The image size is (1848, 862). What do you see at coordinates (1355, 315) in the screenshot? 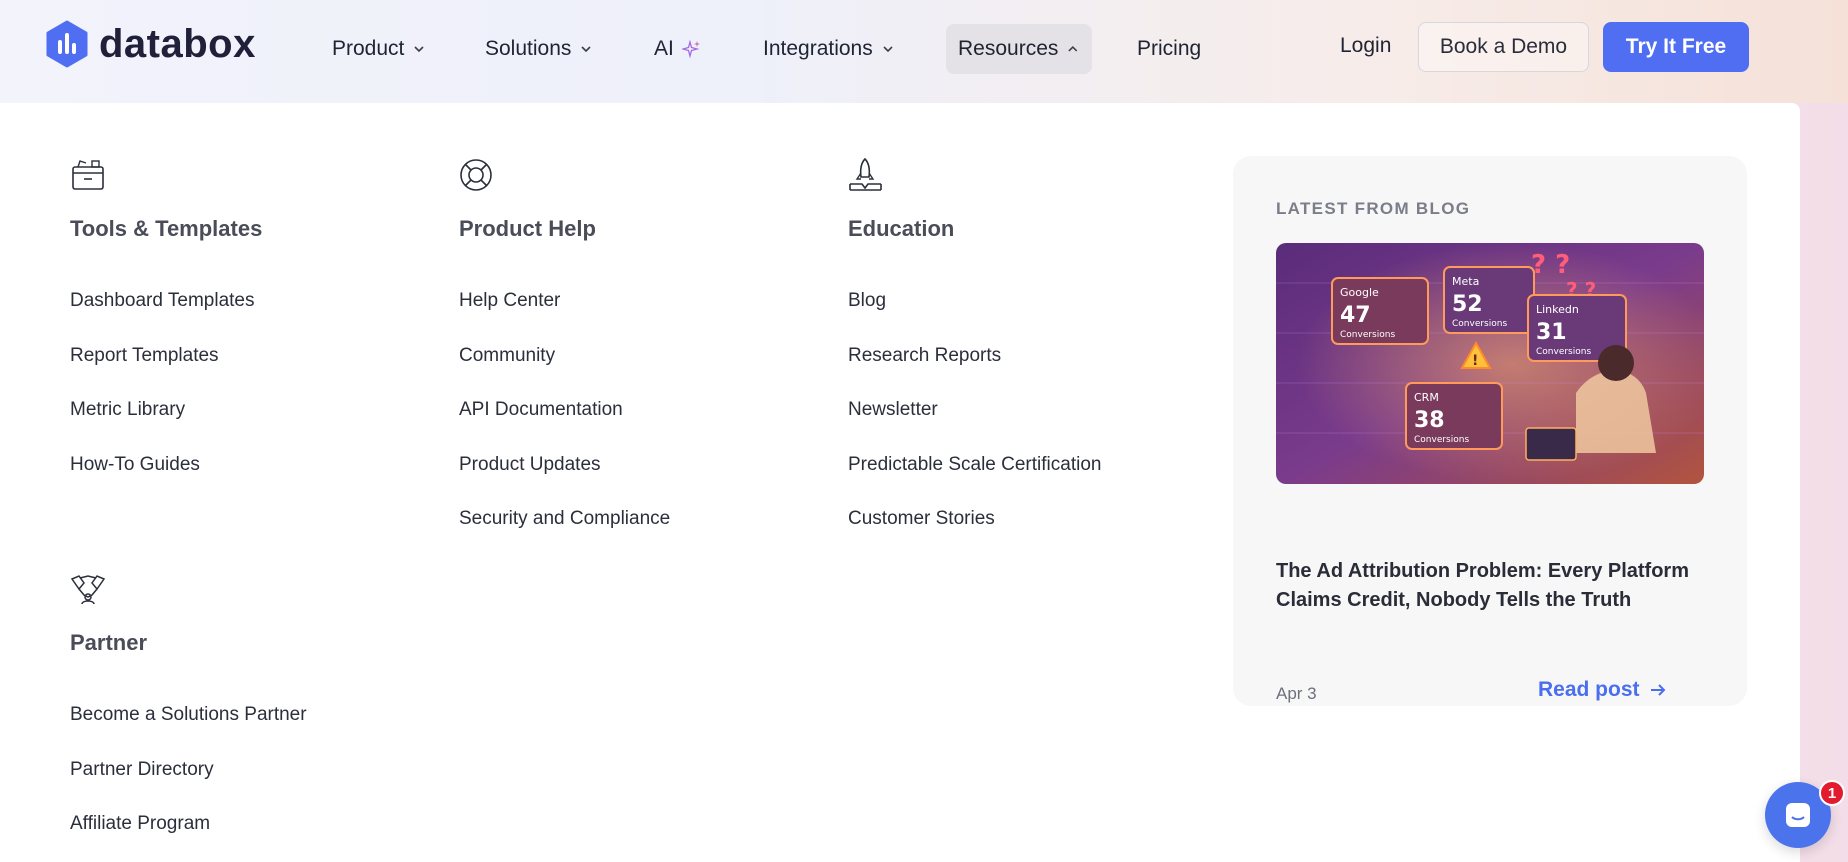
I see `svg-text: 47` at bounding box center [1355, 315].